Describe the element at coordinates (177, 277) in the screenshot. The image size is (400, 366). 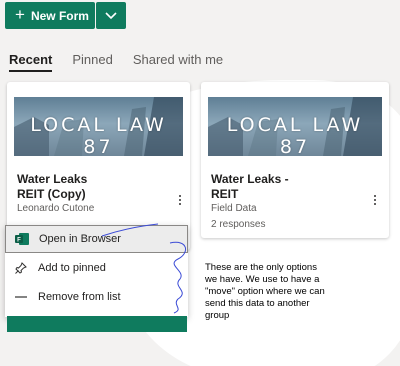
I see `annotation-bracket-scribble` at that location.